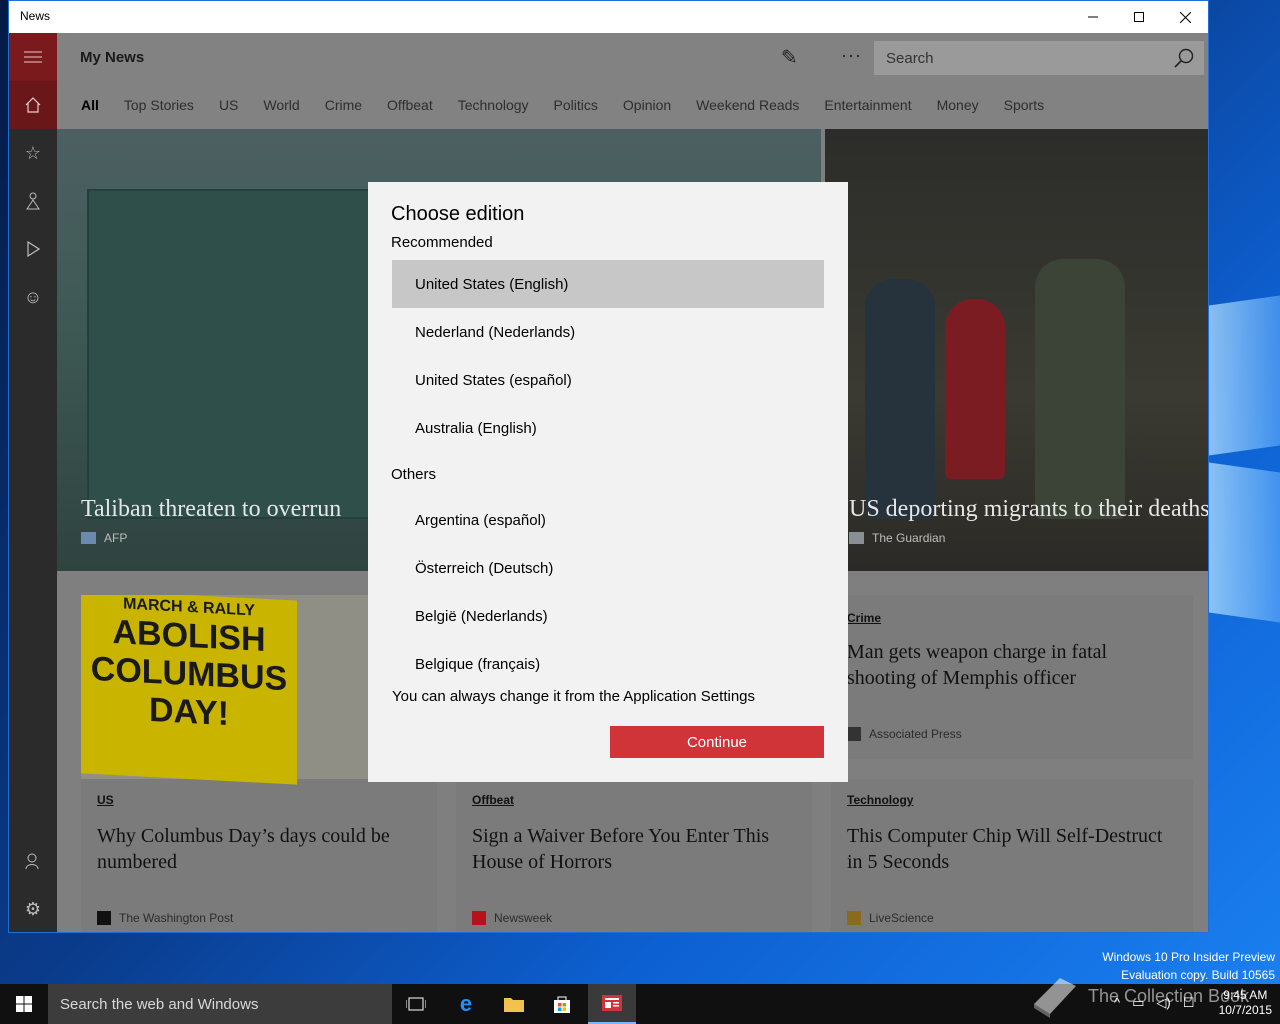 This screenshot has height=1024, width=1280. I want to click on chevron-up-icon: ^, so click(1117, 1003).